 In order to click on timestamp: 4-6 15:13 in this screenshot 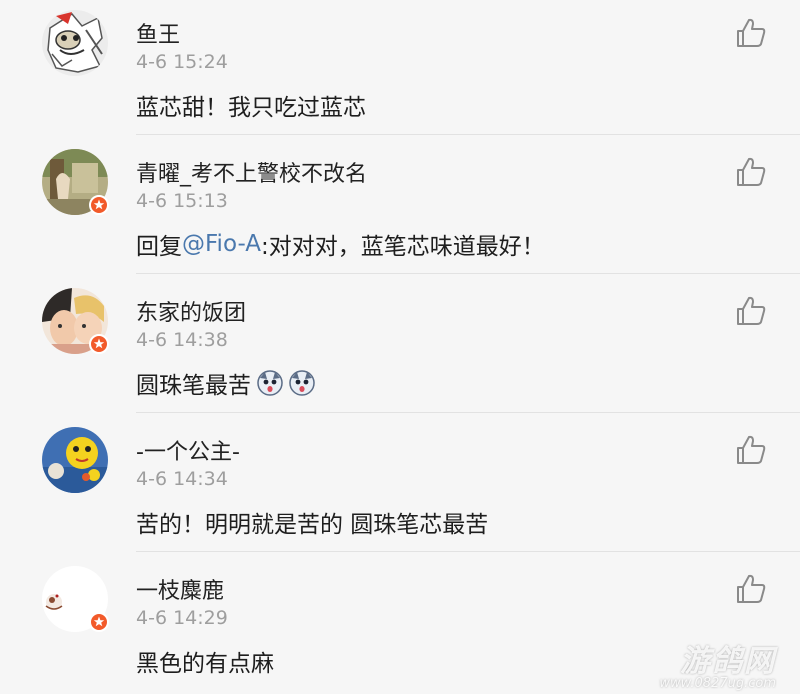, I will do `click(182, 201)`.